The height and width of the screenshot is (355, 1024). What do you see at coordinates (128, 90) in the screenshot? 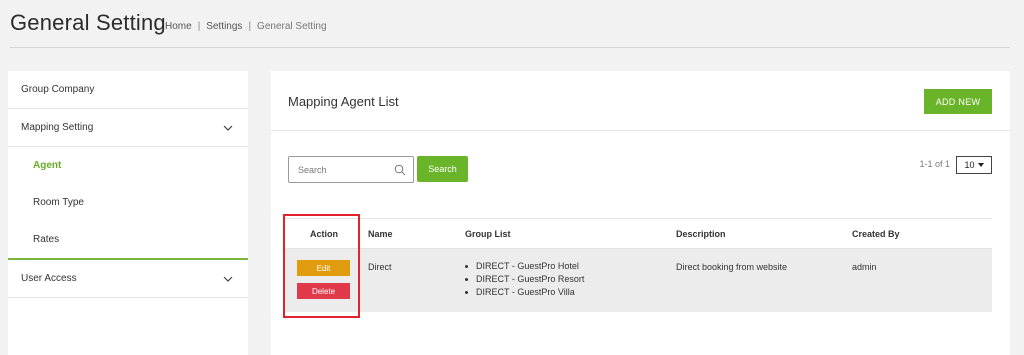
I see `sidebar-item-group-company: Group Company` at bounding box center [128, 90].